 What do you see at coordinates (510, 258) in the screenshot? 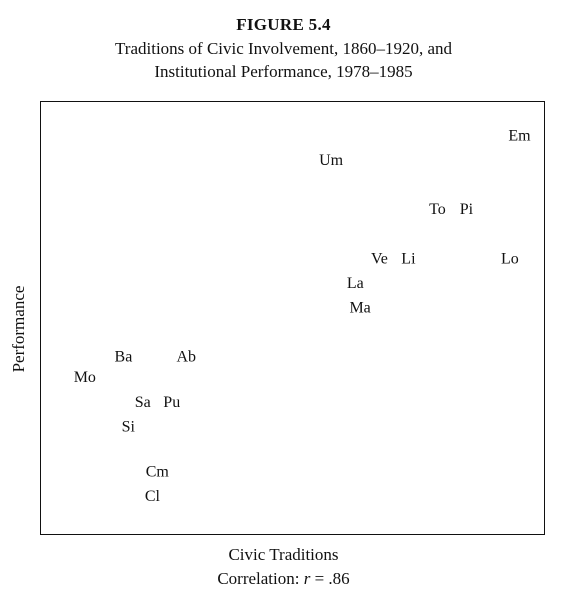
I see `point-label-lo: Lo` at bounding box center [510, 258].